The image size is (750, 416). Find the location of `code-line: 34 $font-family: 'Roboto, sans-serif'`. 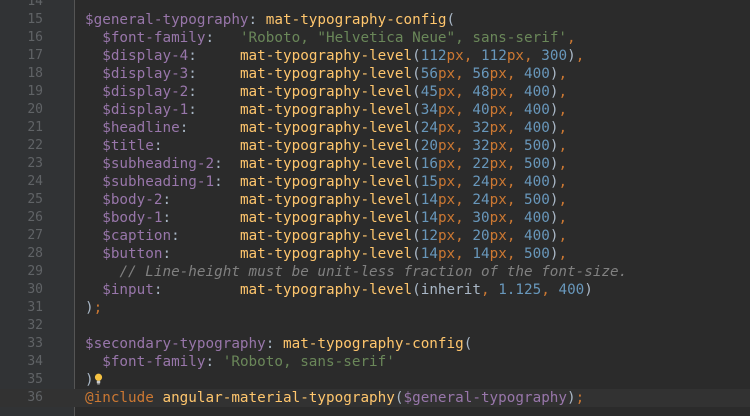

code-line: 34 $font-family: 'Roboto, sans-serif' is located at coordinates (375, 362).